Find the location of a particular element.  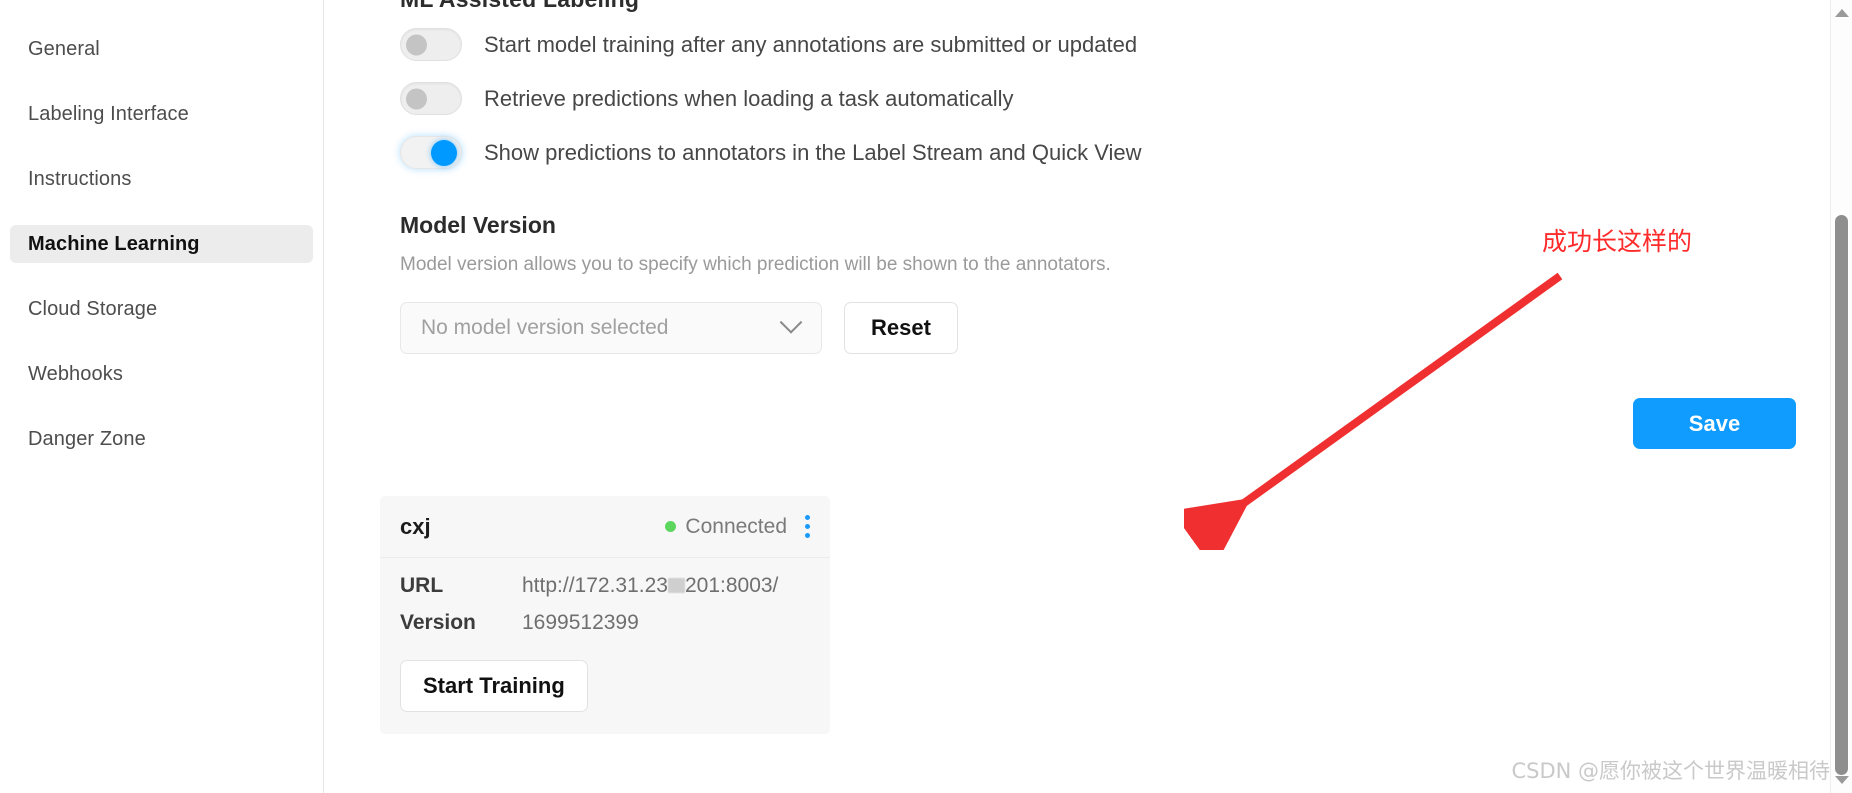

scroll-up-arrow-icon is located at coordinates (1841, 13).